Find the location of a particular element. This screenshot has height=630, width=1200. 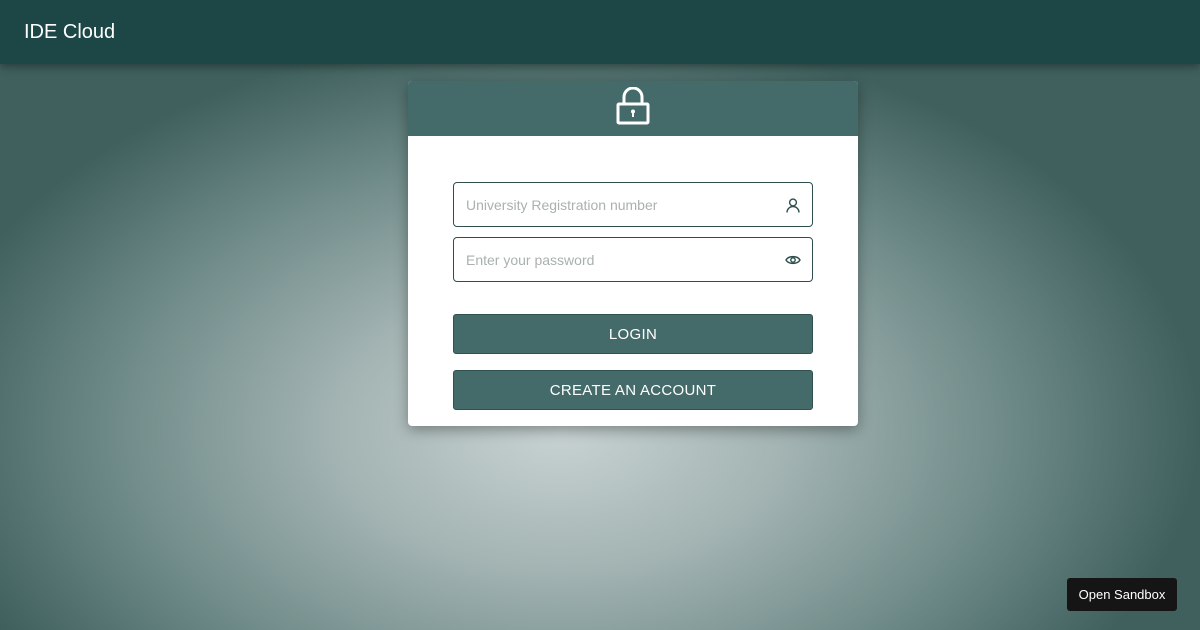

create-account-button: CREATE AN ACCOUNT is located at coordinates (633, 390).